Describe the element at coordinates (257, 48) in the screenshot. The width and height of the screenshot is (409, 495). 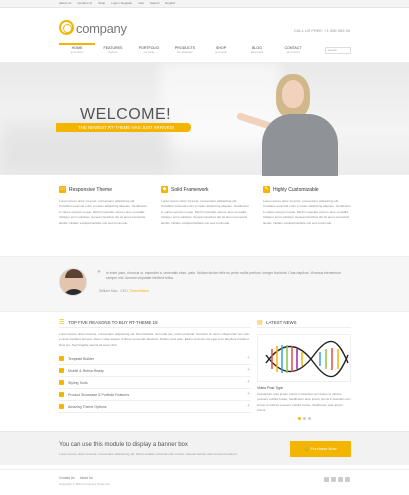
I see `nav-label: BLOG` at that location.